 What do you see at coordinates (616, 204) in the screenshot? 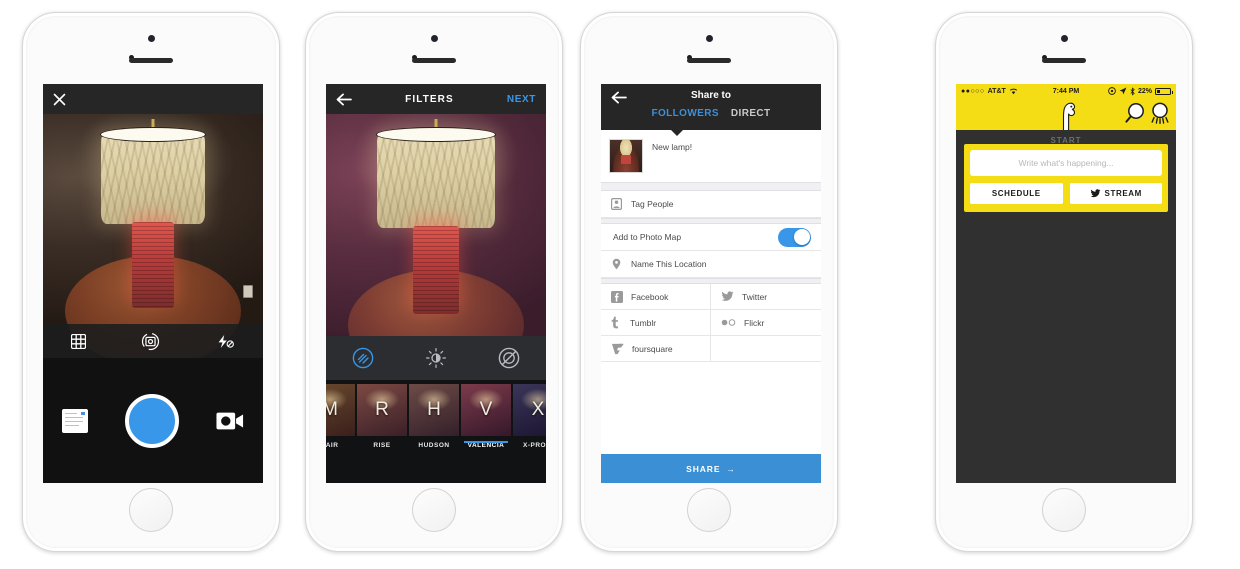
I see `tag-people-icon` at bounding box center [616, 204].